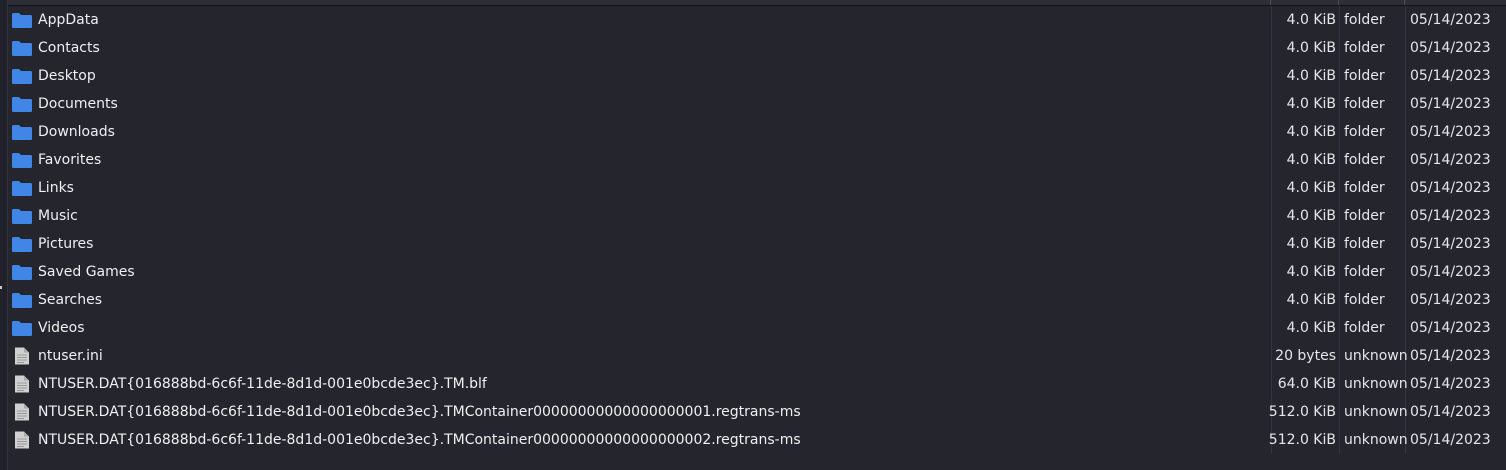 This screenshot has width=1506, height=470. Describe the element at coordinates (757, 160) in the screenshot. I see `file-row: Favorites 4.0 KiB folder 05/14/2023` at that location.